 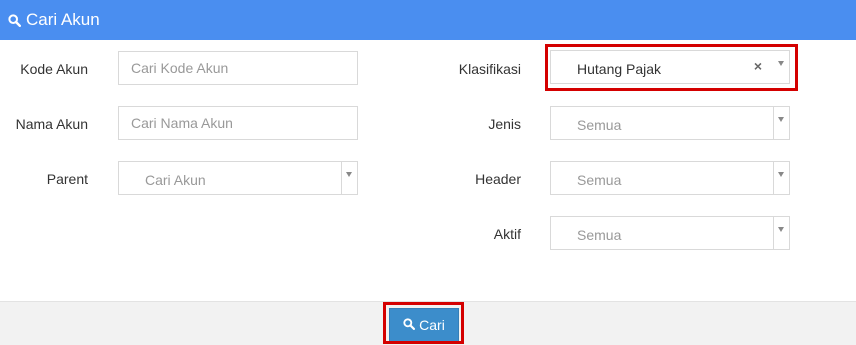 What do you see at coordinates (507, 234) in the screenshot?
I see `label-aktif: Aktif` at bounding box center [507, 234].